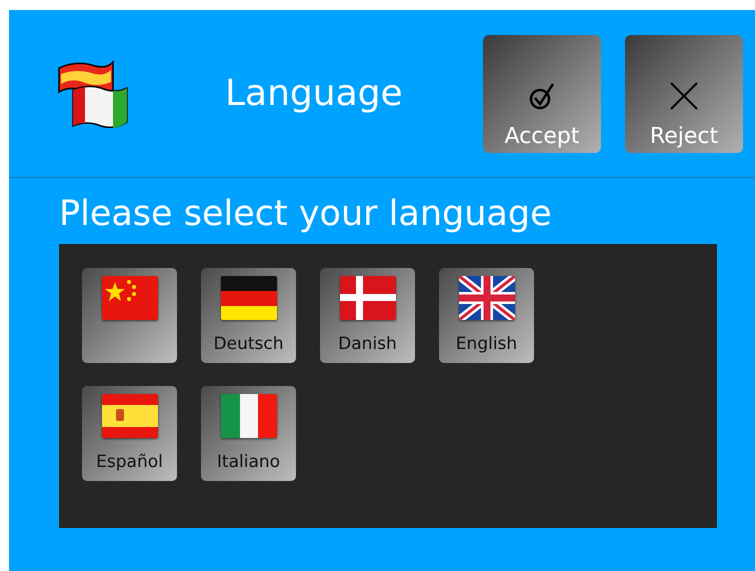 This screenshot has width=755, height=571. I want to click on close-icon, so click(684, 95).